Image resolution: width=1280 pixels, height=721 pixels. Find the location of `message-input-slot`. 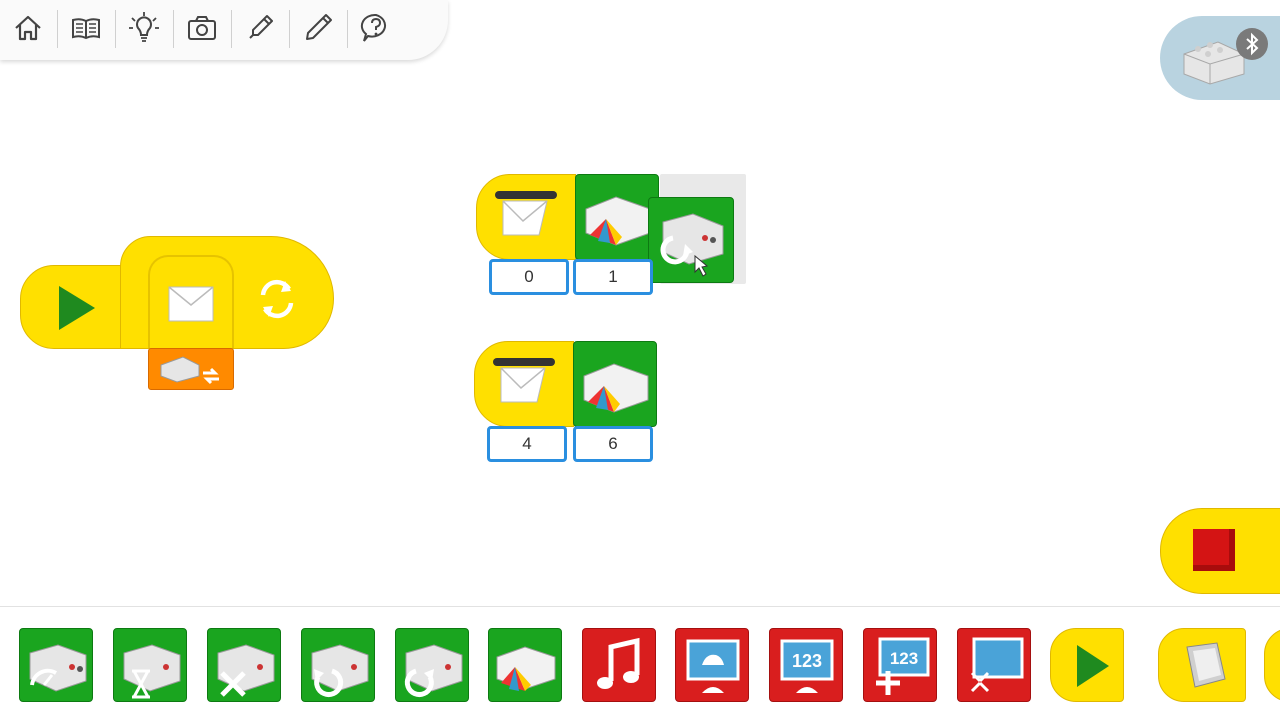

message-input-slot is located at coordinates (191, 369).